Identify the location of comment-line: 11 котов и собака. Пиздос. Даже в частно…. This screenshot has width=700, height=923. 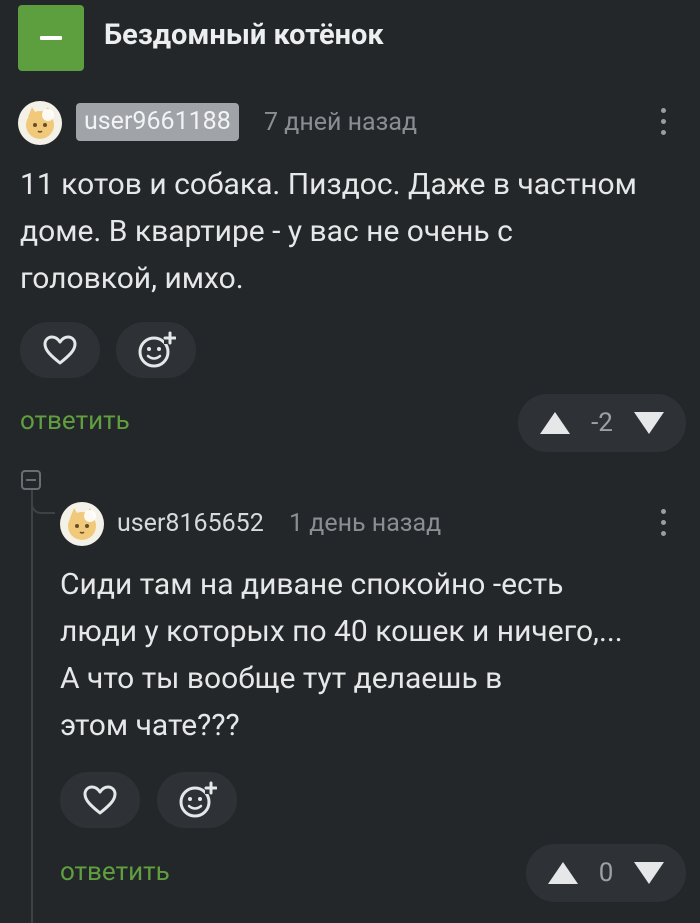
(328, 184).